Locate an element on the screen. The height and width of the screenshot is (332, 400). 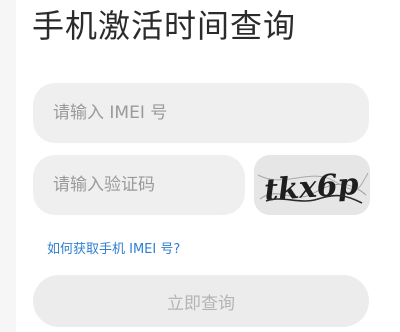
captcha-graphic: tkx6p is located at coordinates (312, 185).